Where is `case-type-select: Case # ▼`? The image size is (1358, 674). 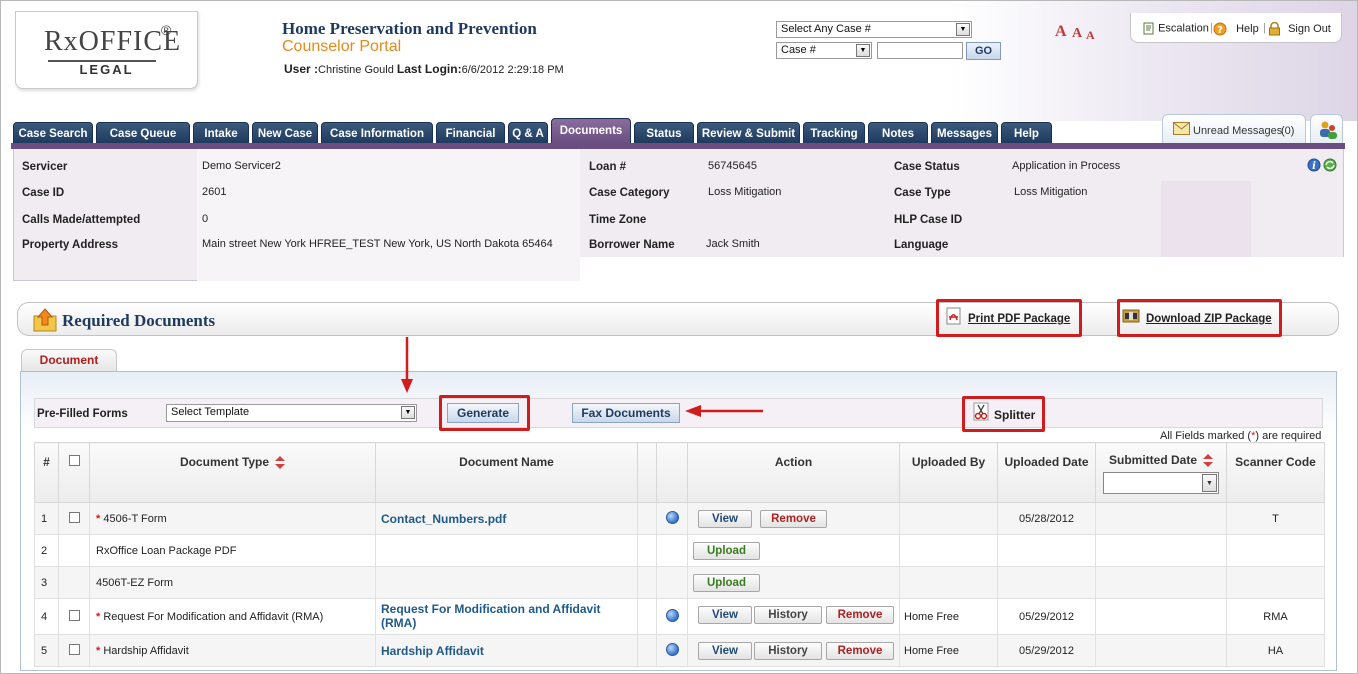 case-type-select: Case # ▼ is located at coordinates (824, 50).